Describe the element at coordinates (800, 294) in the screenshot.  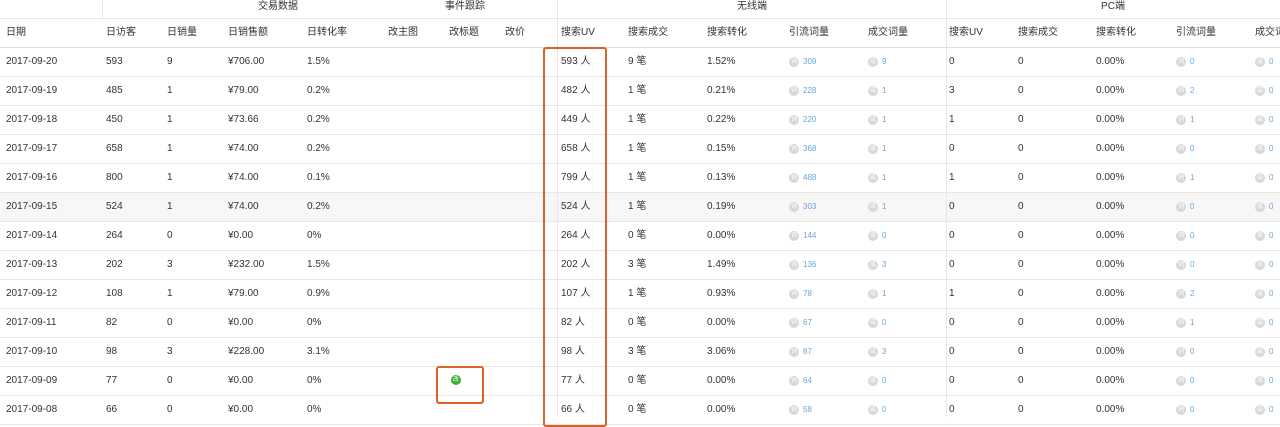
I see `cell-mobile-keywords: 词 78` at that location.